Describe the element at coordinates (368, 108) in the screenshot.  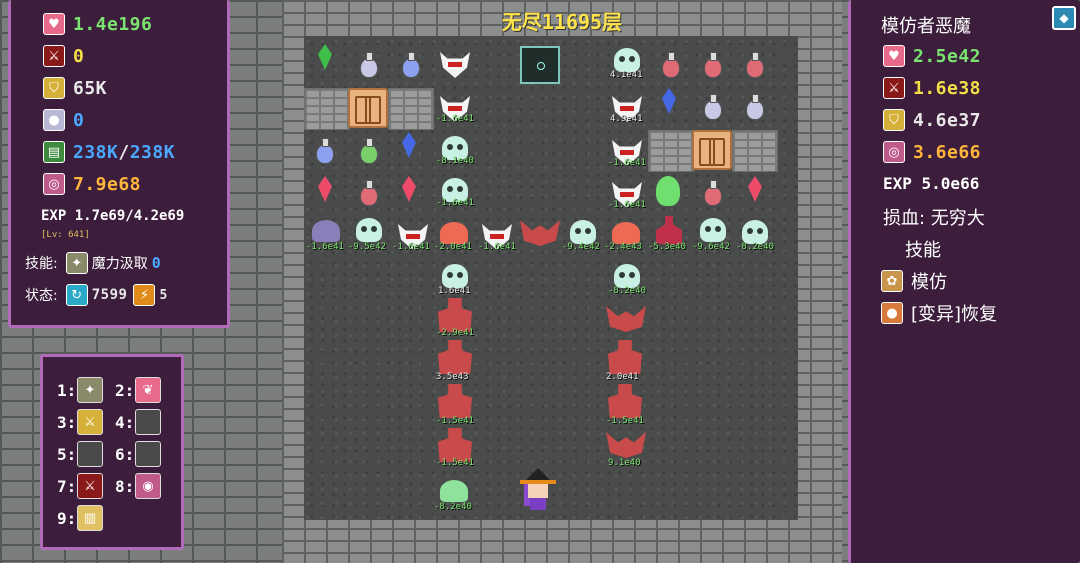
I see `door-left` at that location.